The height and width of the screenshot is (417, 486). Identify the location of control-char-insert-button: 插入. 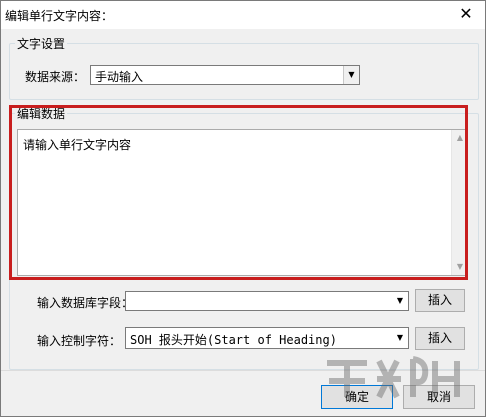
(440, 338).